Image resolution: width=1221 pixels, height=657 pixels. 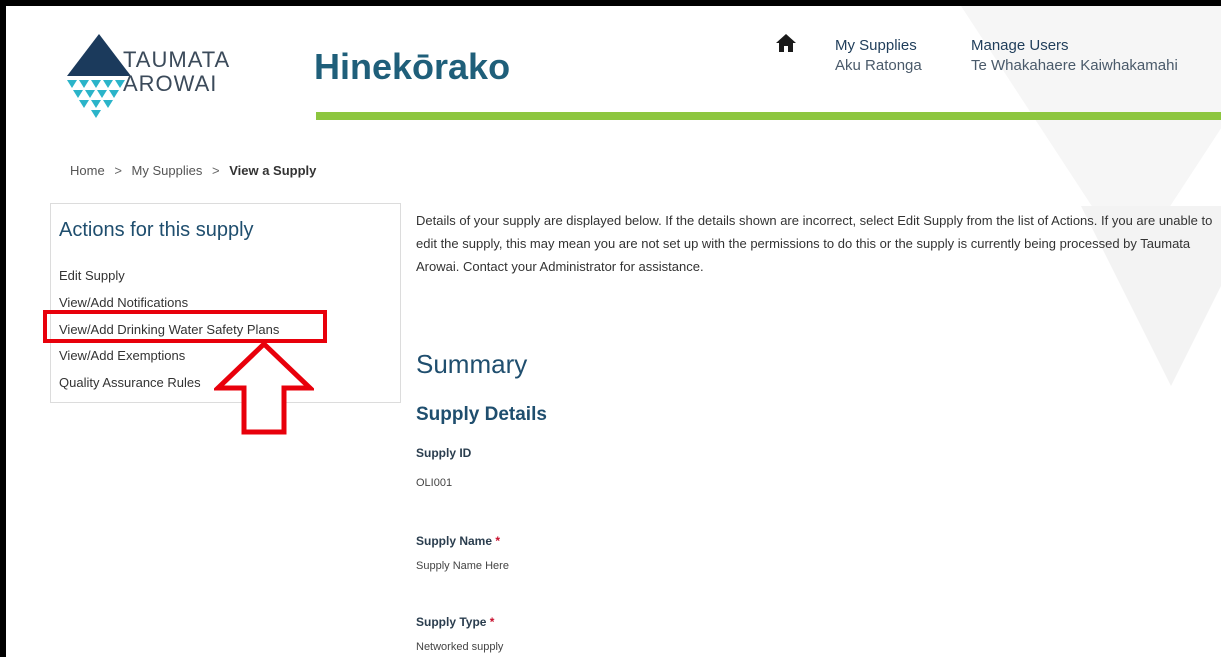 What do you see at coordinates (876, 45) in the screenshot?
I see `nav-my-supplies-label: My Supplies` at bounding box center [876, 45].